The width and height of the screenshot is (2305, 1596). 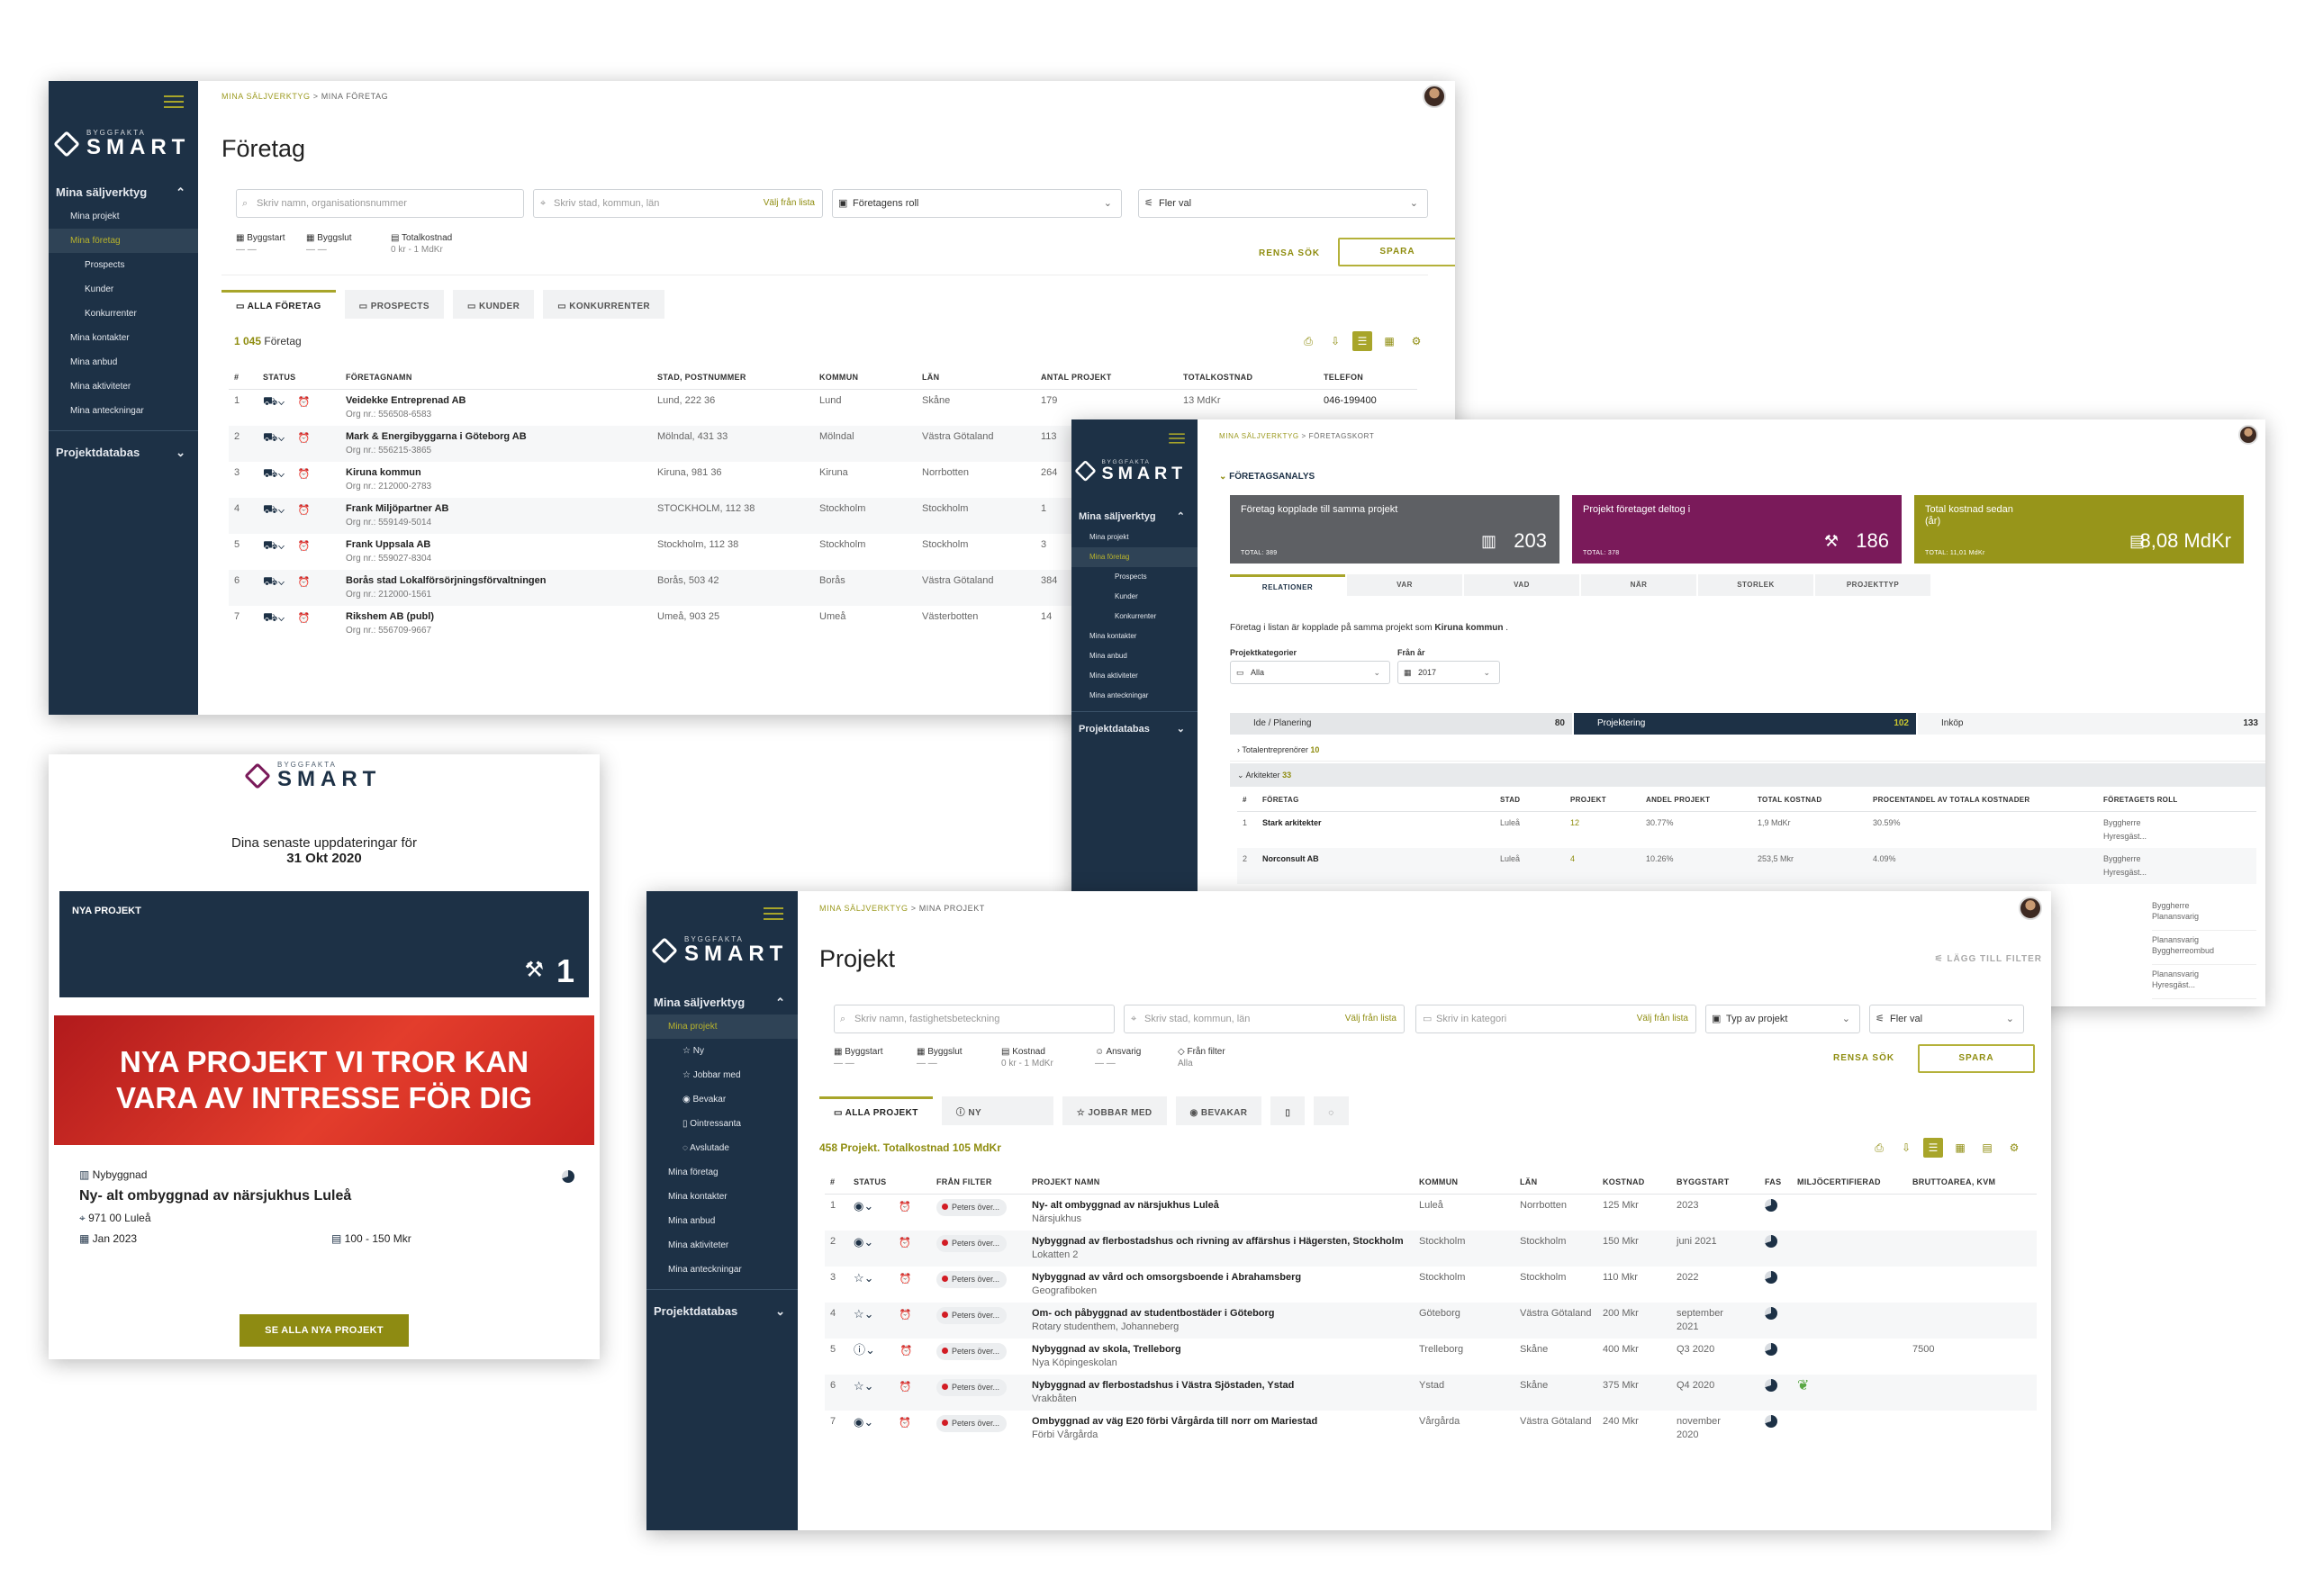 I want to click on nav-customers: Kunder, so click(x=123, y=289).